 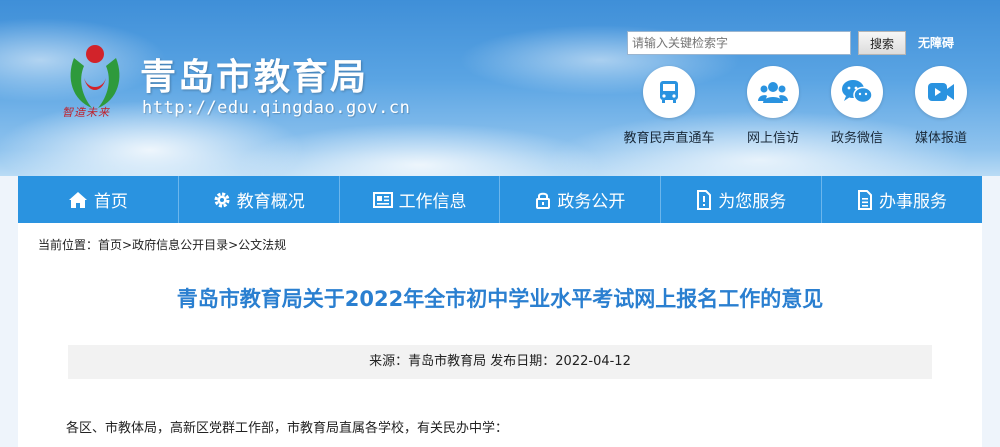 I want to click on accessibility-link: 无障碍, so click(x=936, y=42).